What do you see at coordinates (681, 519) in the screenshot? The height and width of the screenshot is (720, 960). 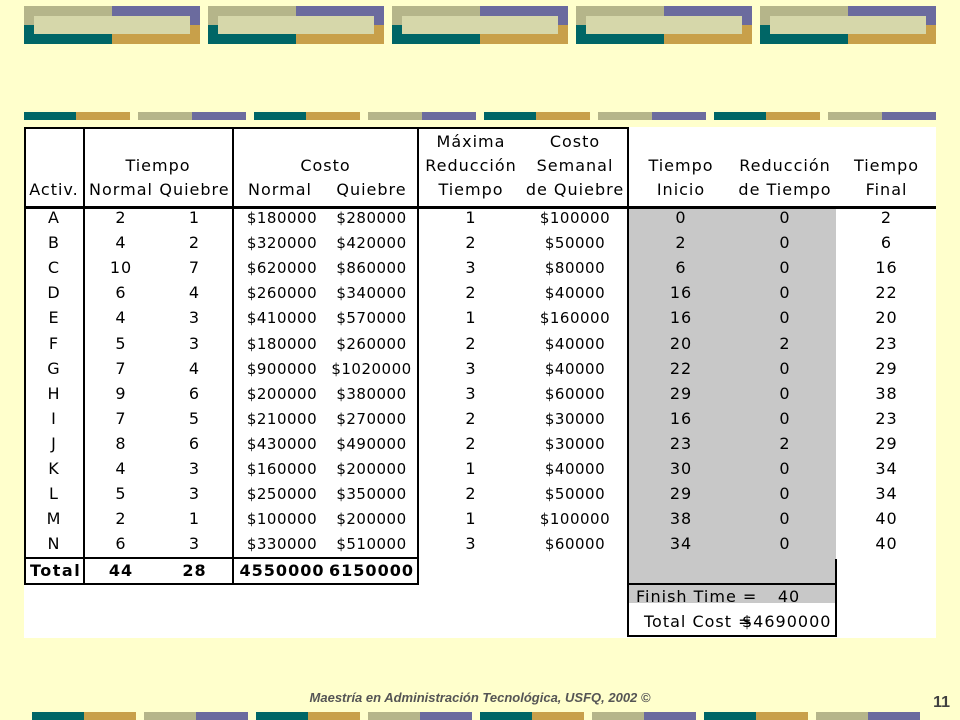 I see `cell-start-time: 38` at bounding box center [681, 519].